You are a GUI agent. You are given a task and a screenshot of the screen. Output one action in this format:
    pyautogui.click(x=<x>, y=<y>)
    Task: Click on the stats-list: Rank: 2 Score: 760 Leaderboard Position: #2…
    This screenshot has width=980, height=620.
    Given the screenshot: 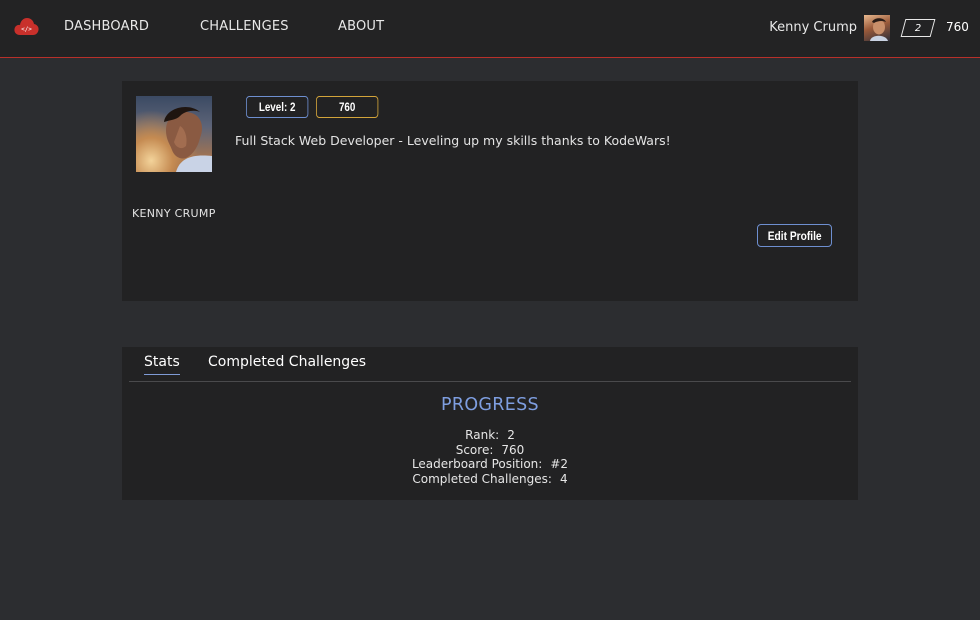 What is the action you would take?
    pyautogui.click(x=490, y=457)
    